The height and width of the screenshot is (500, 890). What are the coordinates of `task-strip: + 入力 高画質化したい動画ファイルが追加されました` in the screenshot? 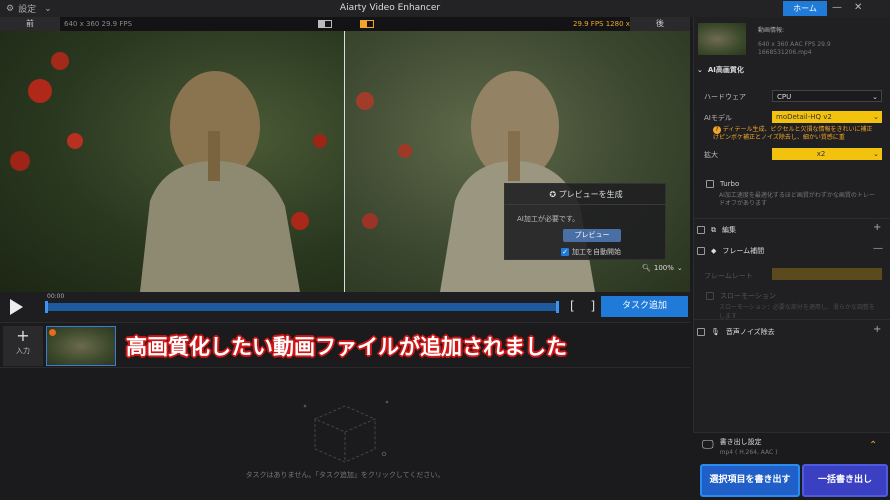 It's located at (345, 345).